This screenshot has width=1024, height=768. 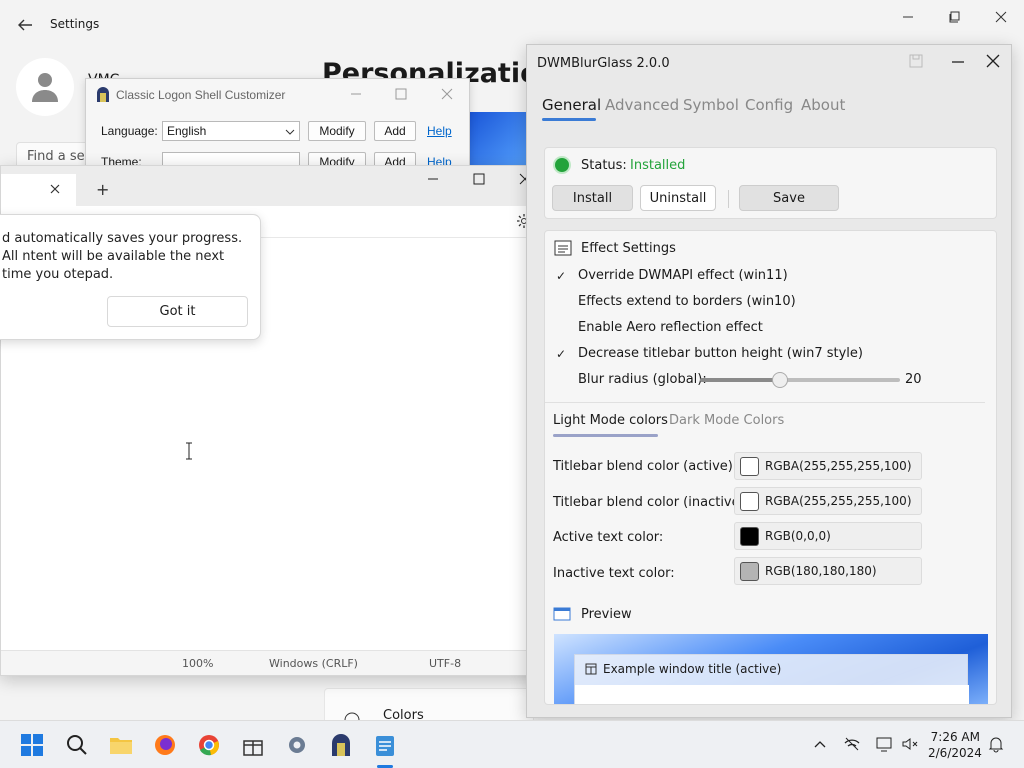 I want to click on network-icon, so click(x=853, y=745).